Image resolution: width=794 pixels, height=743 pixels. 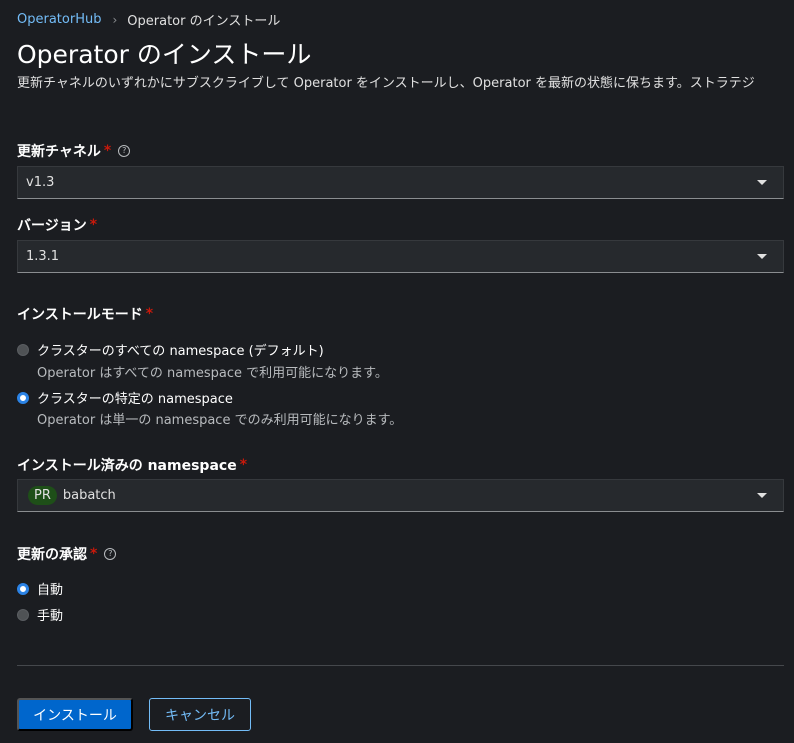 What do you see at coordinates (80, 315) in the screenshot?
I see `install-mode-label-text: インストールモード` at bounding box center [80, 315].